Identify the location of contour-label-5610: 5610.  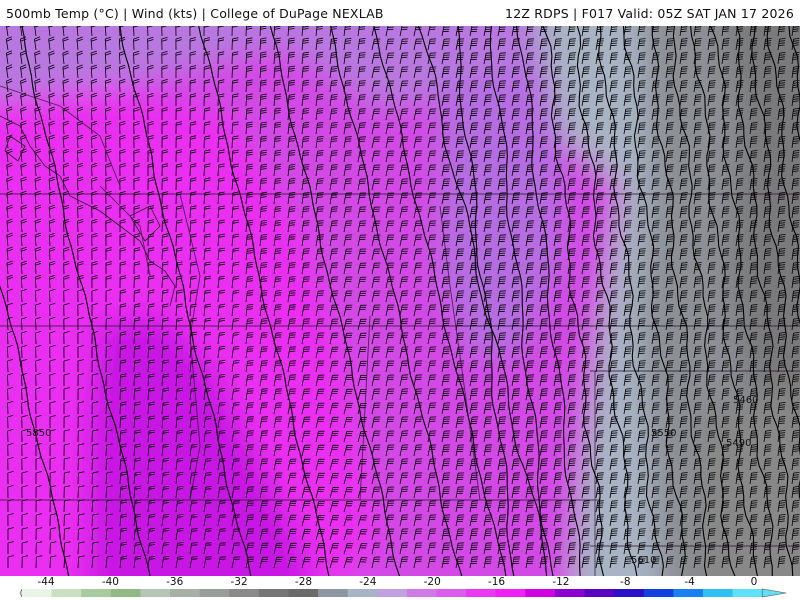
(643, 560).